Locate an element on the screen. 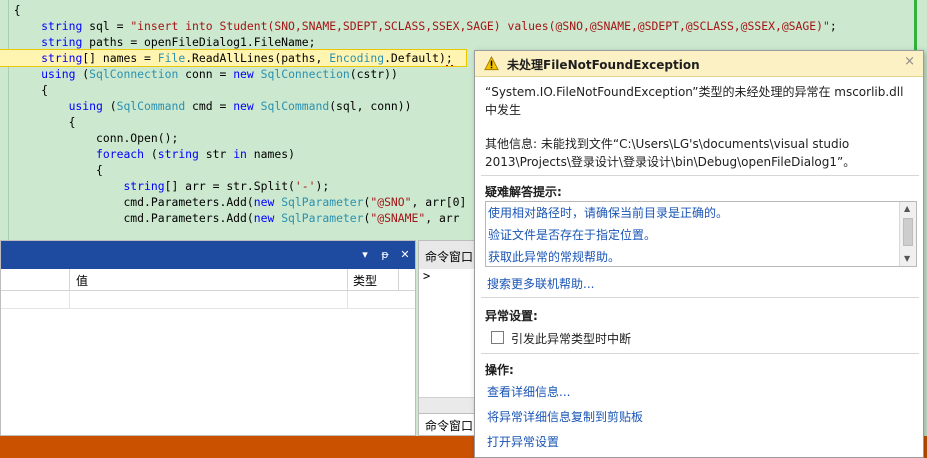 This screenshot has width=927, height=458. column-value: 值 is located at coordinates (82, 280).